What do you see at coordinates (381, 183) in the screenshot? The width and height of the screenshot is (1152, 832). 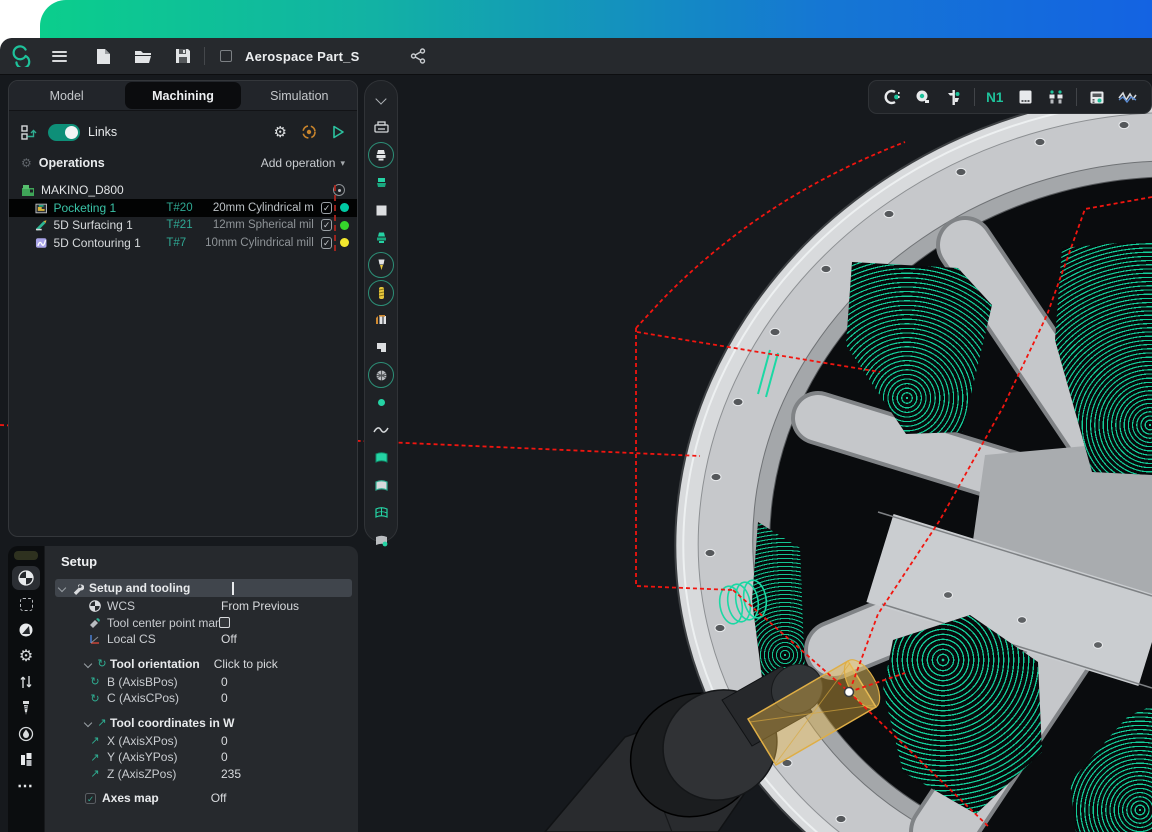 I see `stock-icon` at bounding box center [381, 183].